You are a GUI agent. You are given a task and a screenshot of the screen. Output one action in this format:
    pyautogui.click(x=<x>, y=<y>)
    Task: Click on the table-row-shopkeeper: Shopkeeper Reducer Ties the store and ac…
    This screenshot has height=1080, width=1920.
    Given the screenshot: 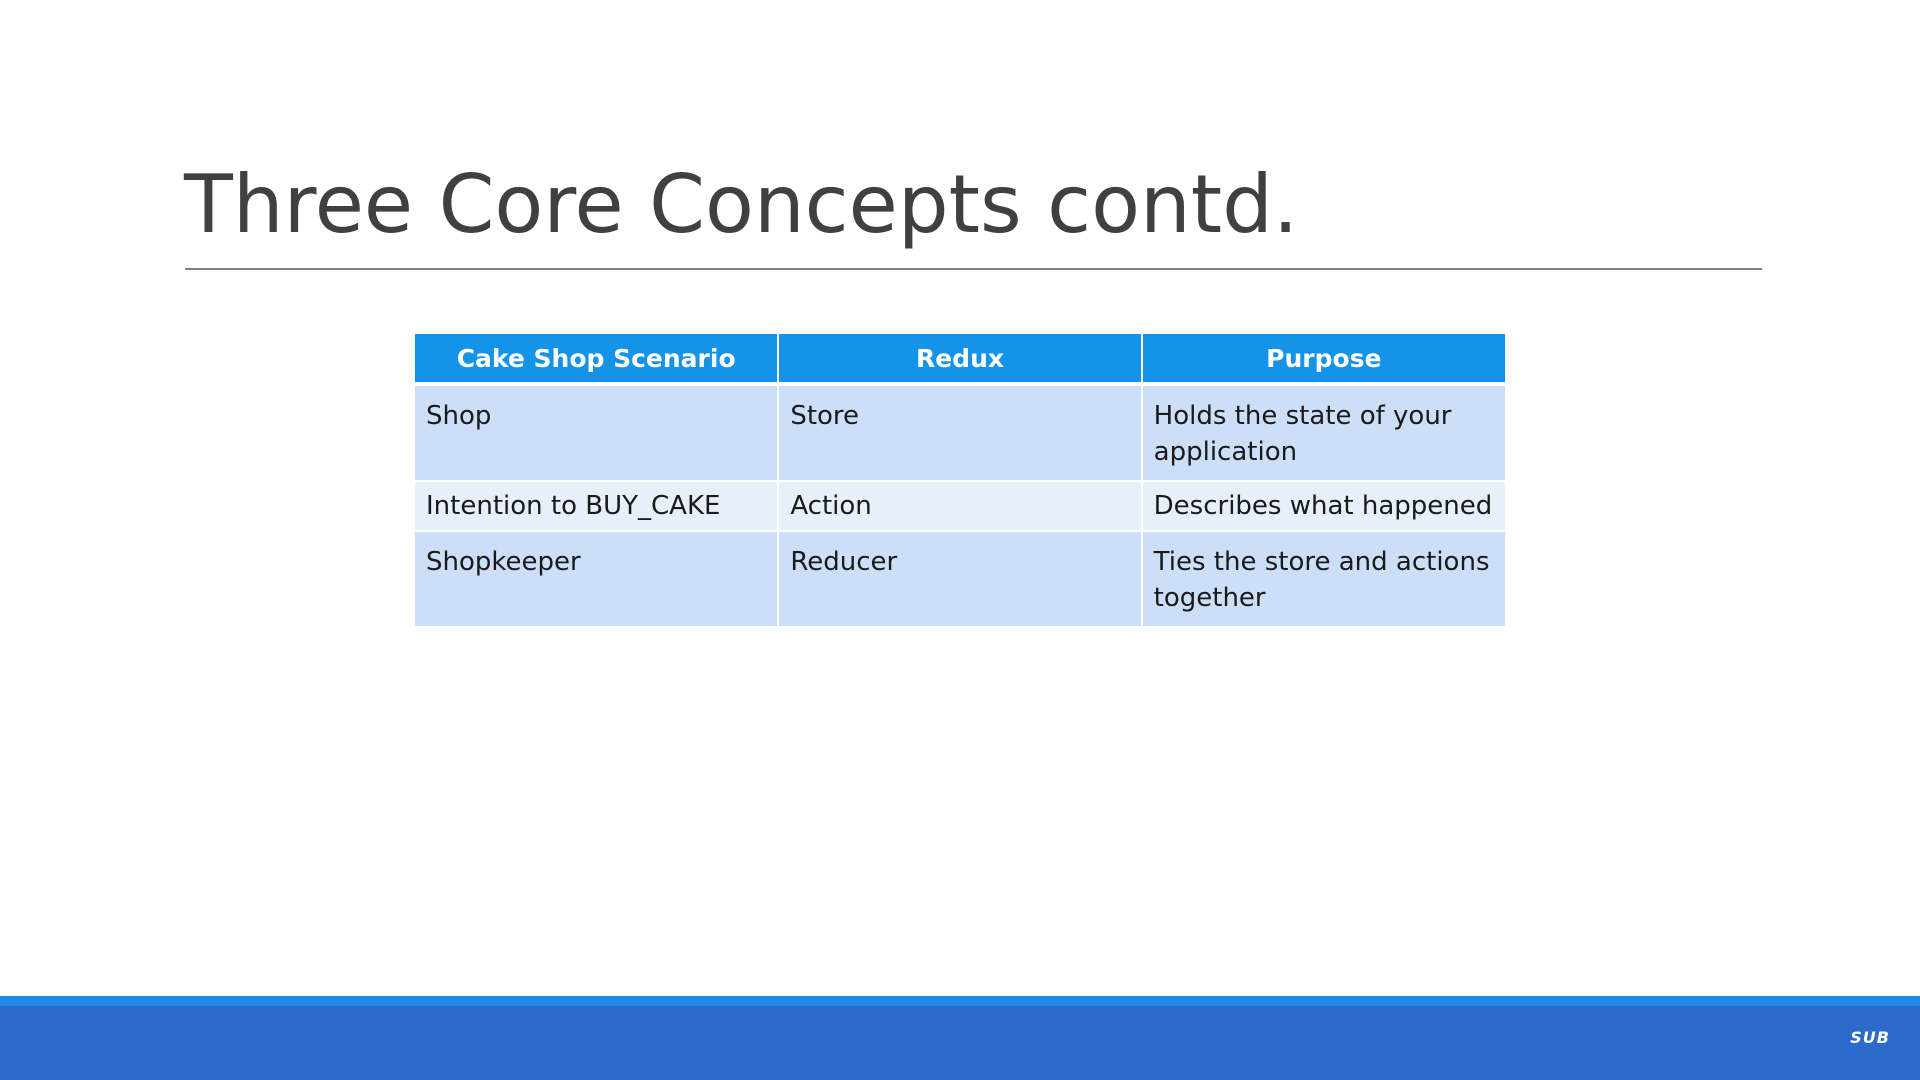 What is the action you would take?
    pyautogui.click(x=960, y=579)
    